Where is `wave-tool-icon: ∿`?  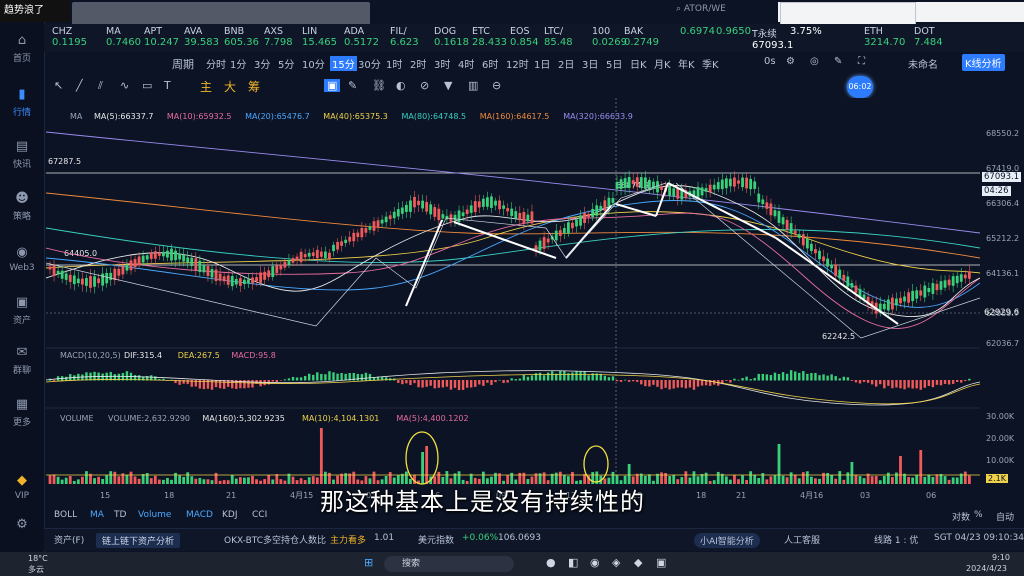
wave-tool-icon: ∿ is located at coordinates (124, 85).